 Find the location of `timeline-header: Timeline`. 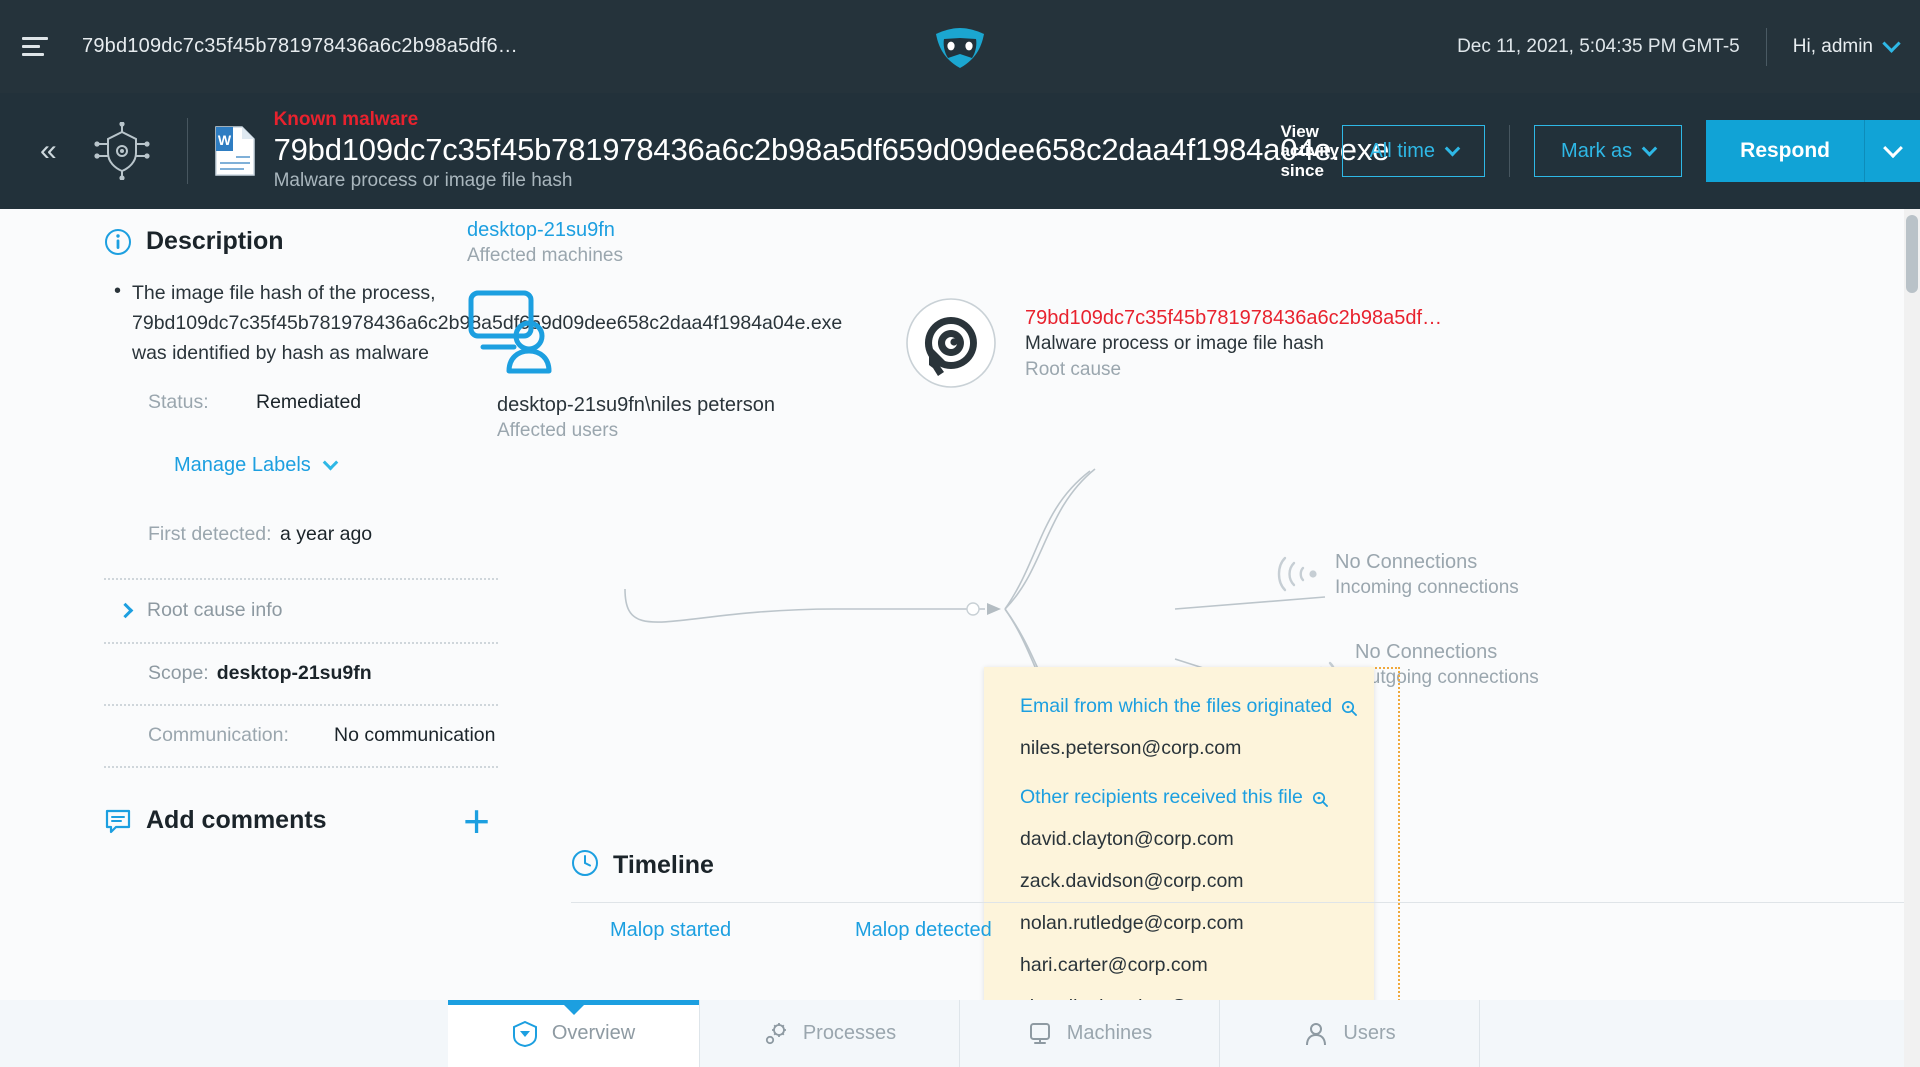

timeline-header: Timeline is located at coordinates (1245, 865).